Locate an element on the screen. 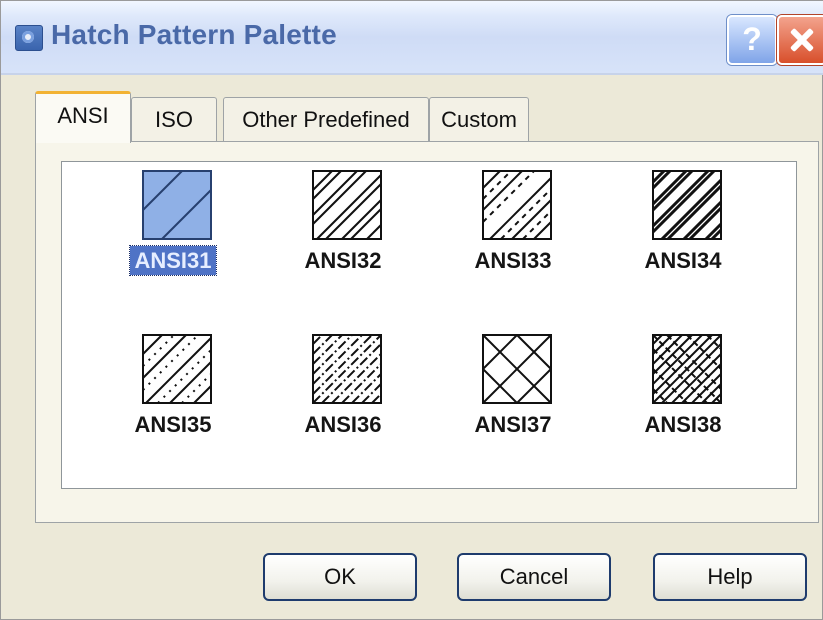 Image resolution: width=823 pixels, height=620 pixels. pattern-item-ansi38: ANSI38 is located at coordinates (683, 399).